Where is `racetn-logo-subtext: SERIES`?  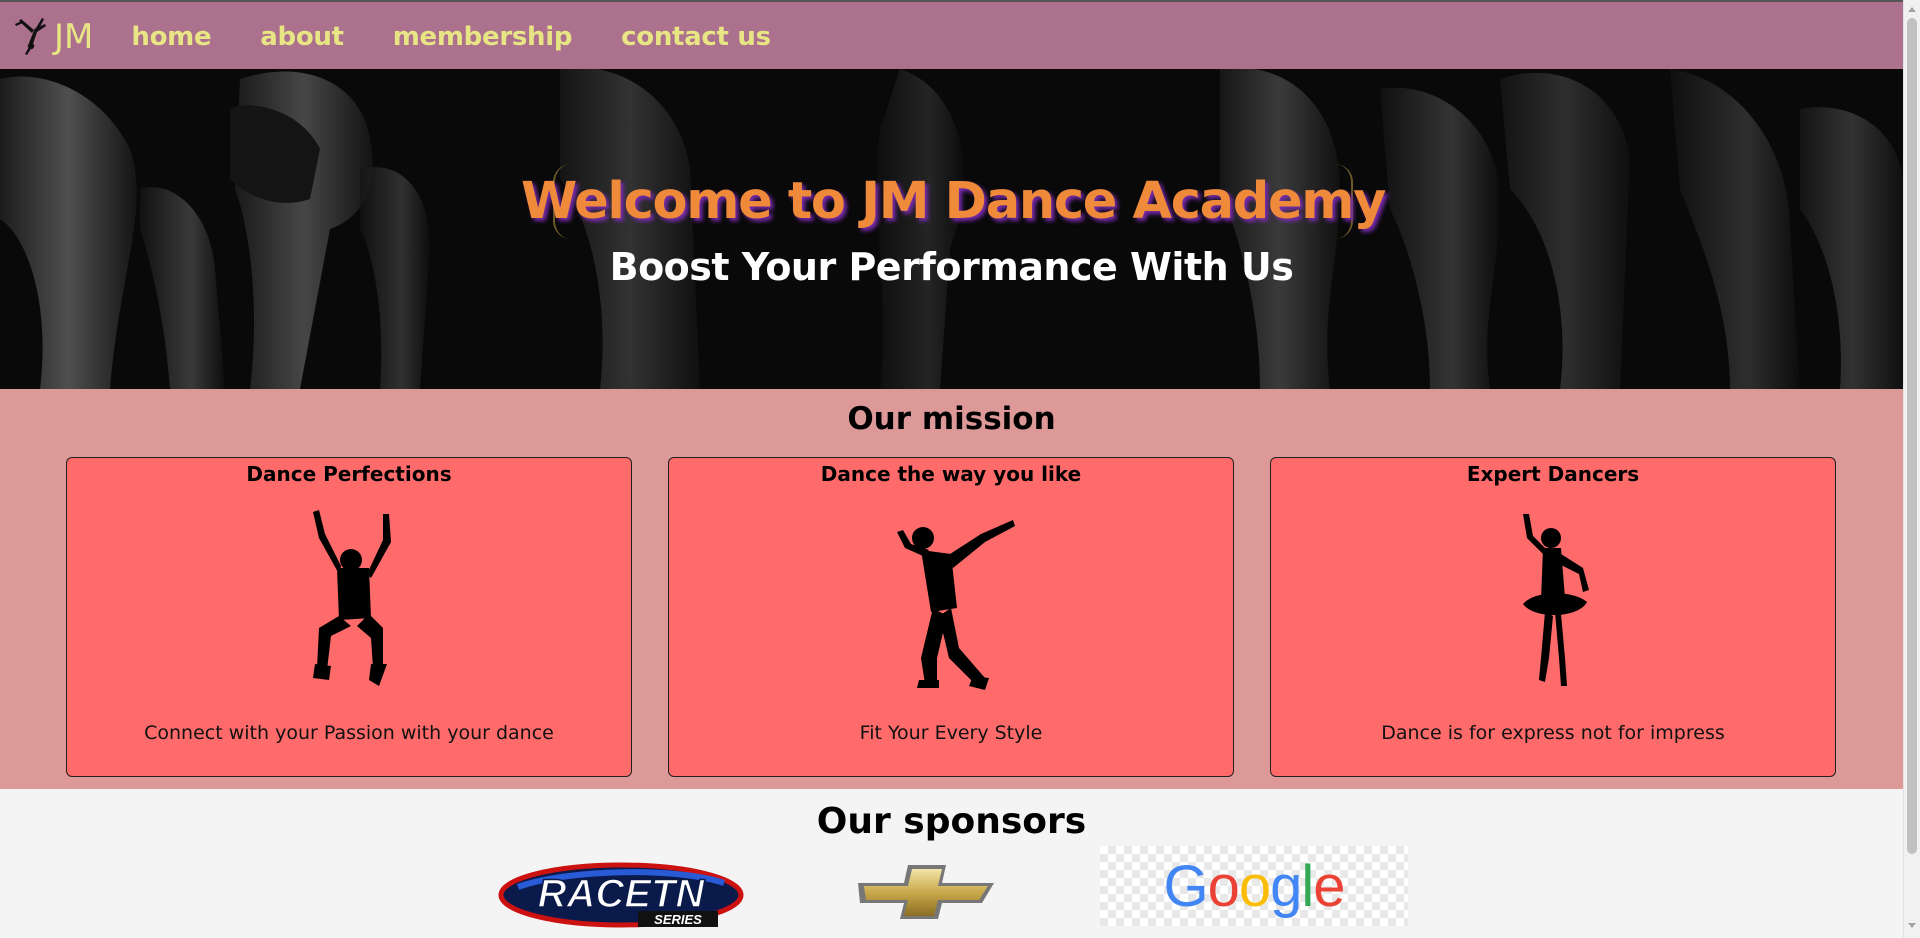 racetn-logo-subtext: SERIES is located at coordinates (678, 919).